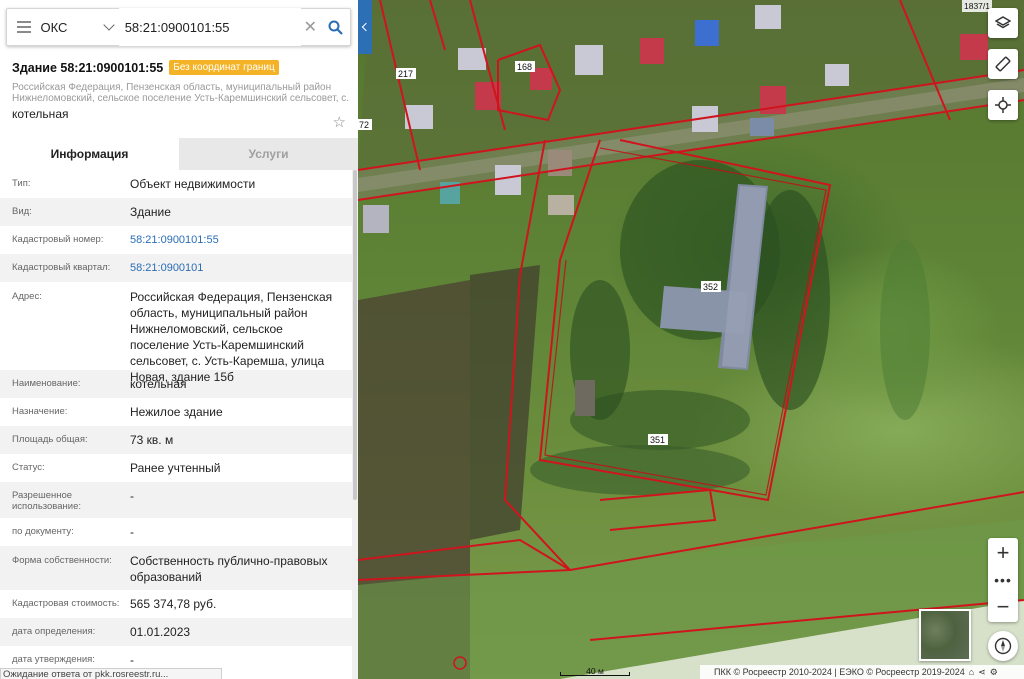  I want to click on panel-tabs: Информация Услуги, so click(179, 154).